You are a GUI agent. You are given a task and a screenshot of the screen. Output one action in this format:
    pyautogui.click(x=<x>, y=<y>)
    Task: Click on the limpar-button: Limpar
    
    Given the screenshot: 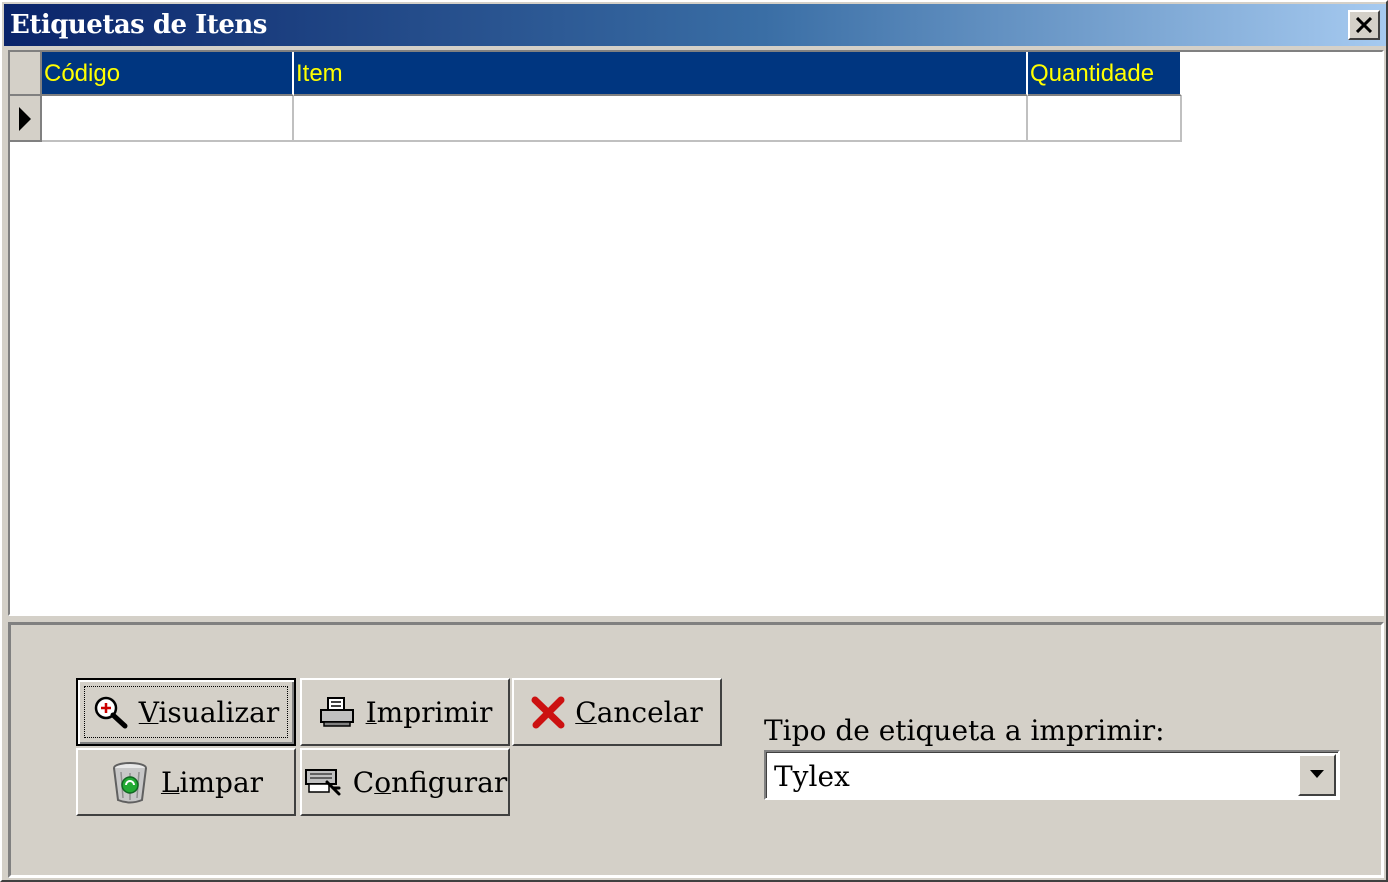 What is the action you would take?
    pyautogui.click(x=186, y=782)
    